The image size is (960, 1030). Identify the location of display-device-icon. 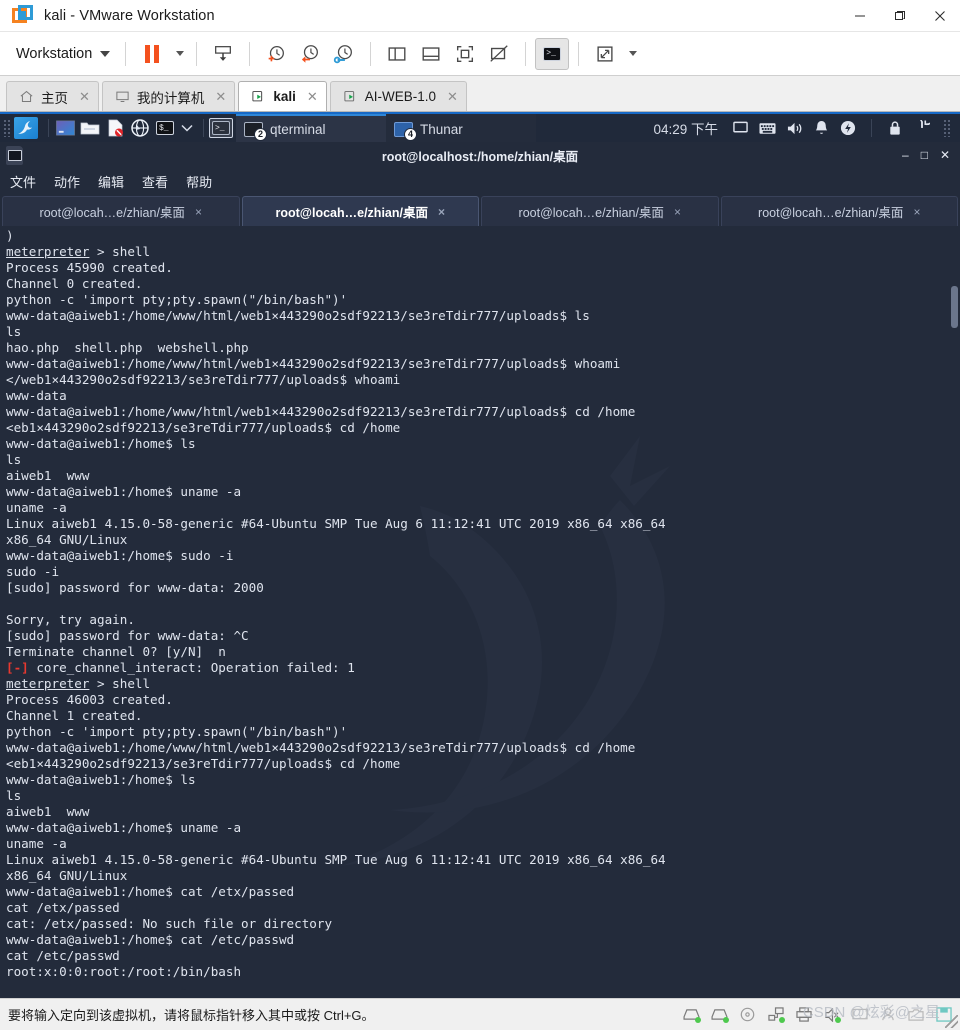
(859, 1014).